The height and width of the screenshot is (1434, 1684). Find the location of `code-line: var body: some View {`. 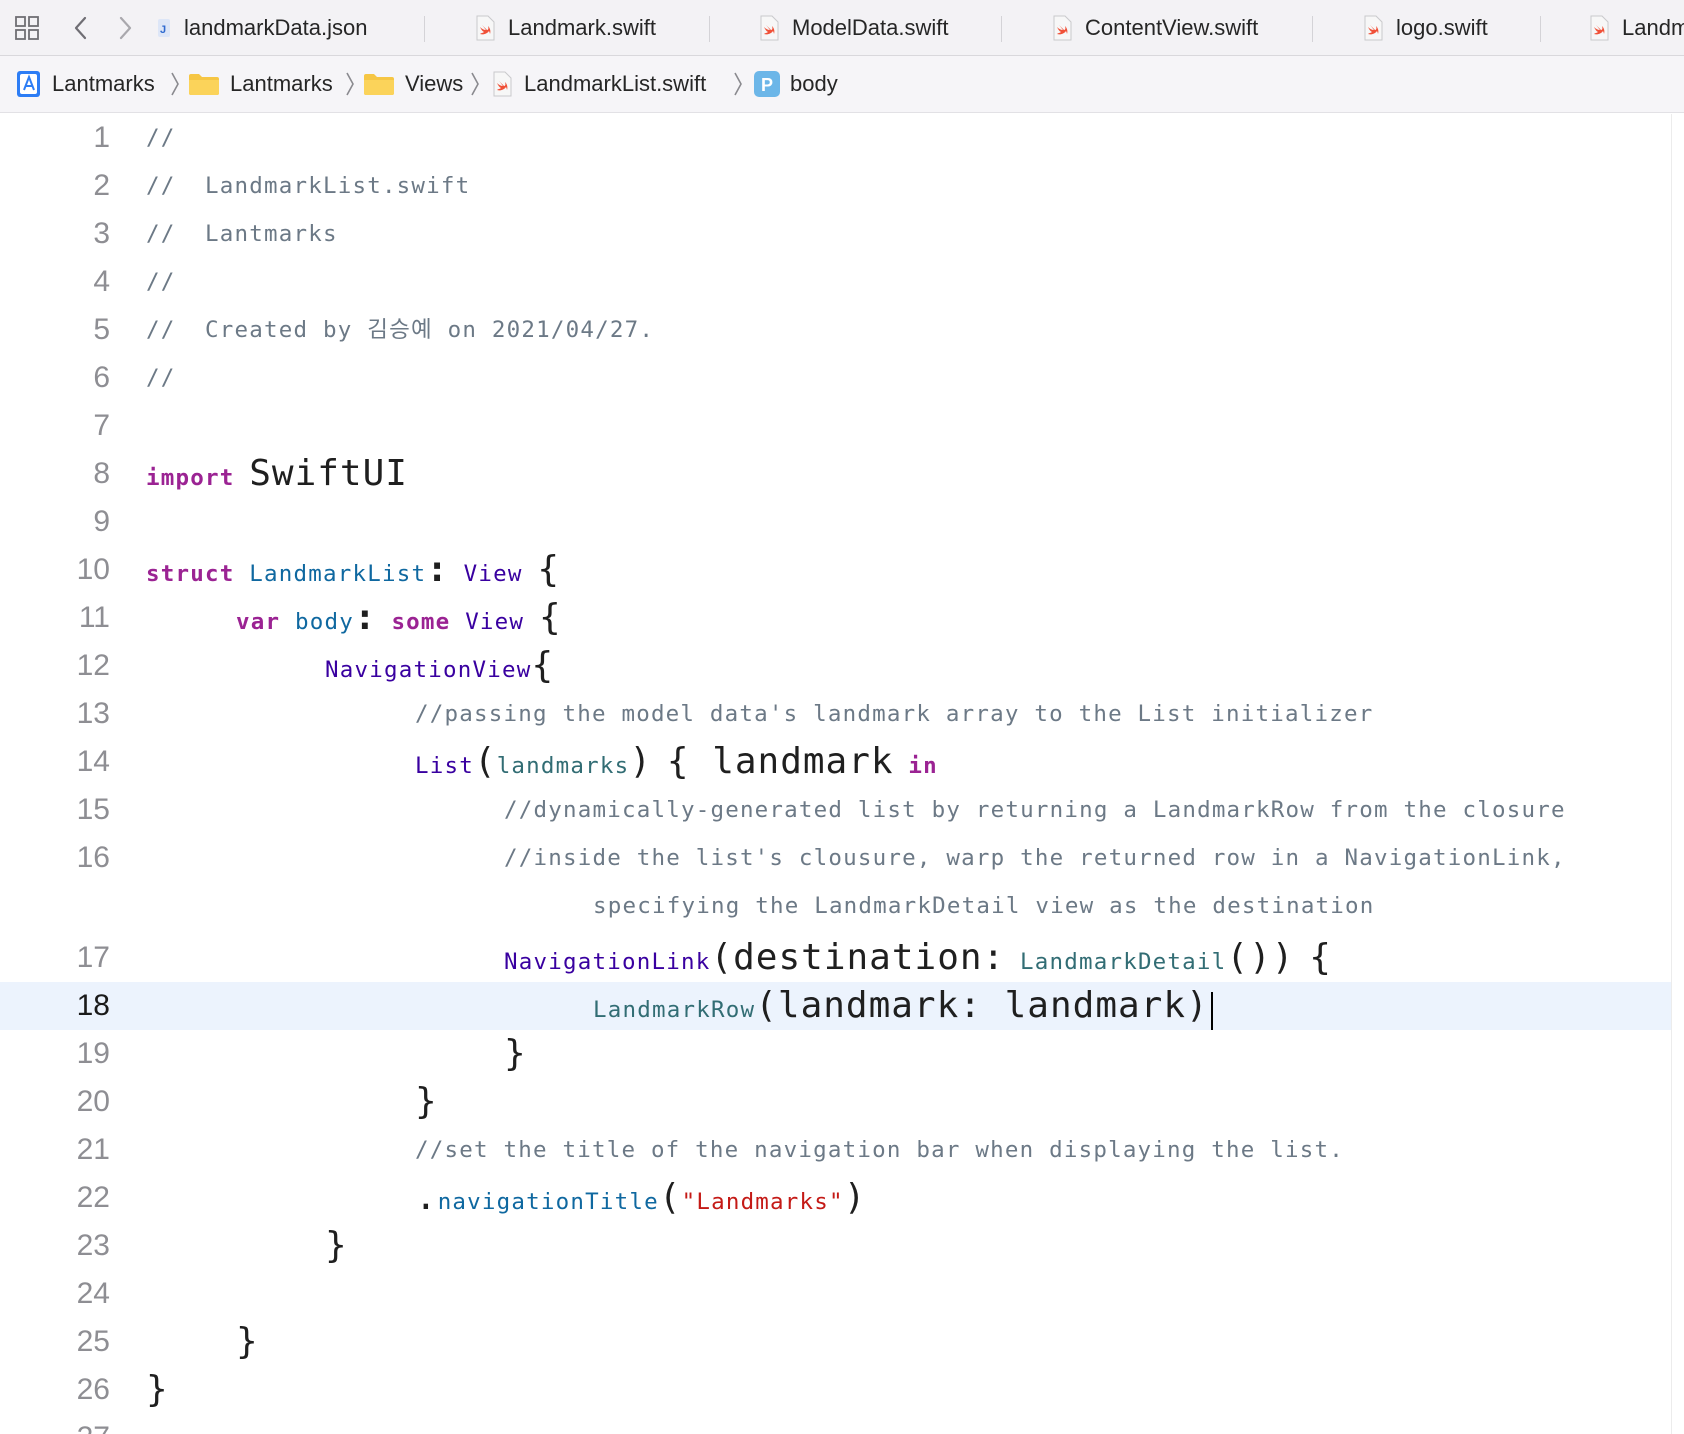

code-line: var body: some View { is located at coordinates (399, 618).